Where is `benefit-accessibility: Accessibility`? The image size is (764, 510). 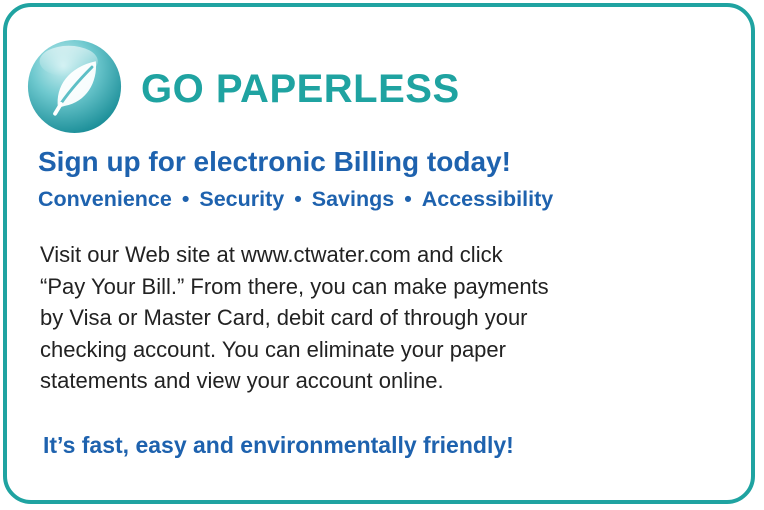
benefit-accessibility: Accessibility is located at coordinates (487, 199).